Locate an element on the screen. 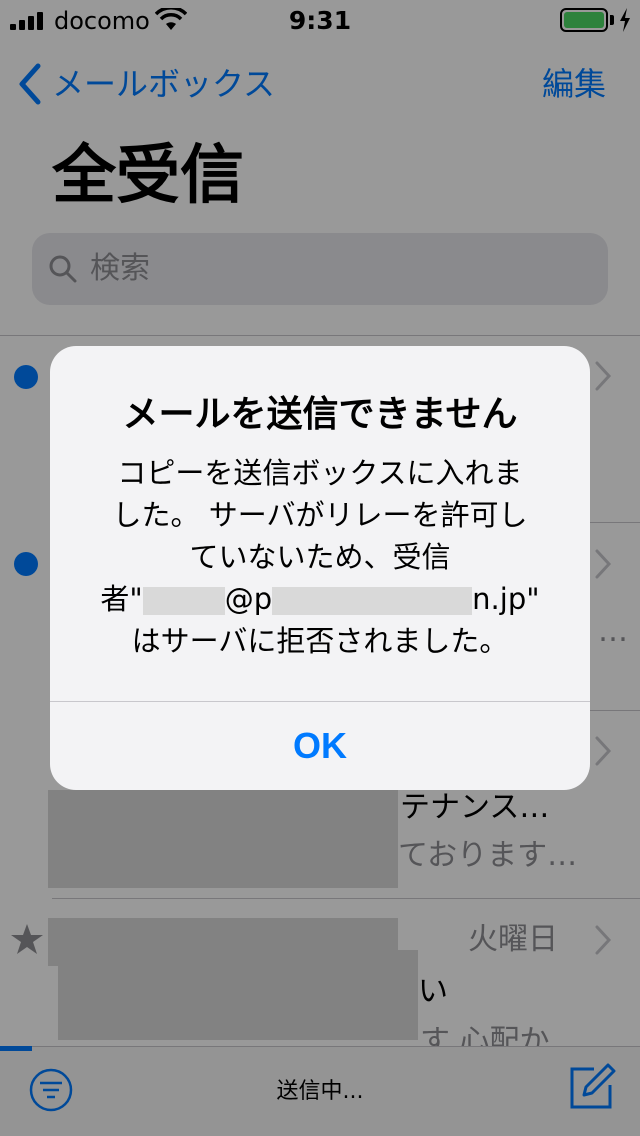 This screenshot has height=1136, width=640. alert-message-line: コピーを送信ボックスに入れま is located at coordinates (320, 473).